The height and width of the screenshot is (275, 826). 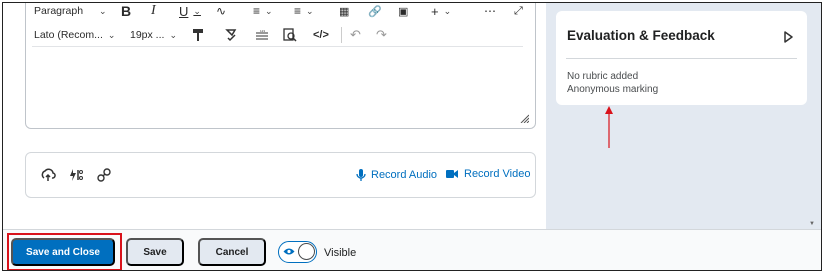 I want to click on toolbar-row-1: Paragraph ⌄ B I U ⌄ ∿ ≡ ⌄ ≡ ⌄ ▦ 🔗 ▣ + ⌄ ⋯ ⤢, so click(x=280, y=13).